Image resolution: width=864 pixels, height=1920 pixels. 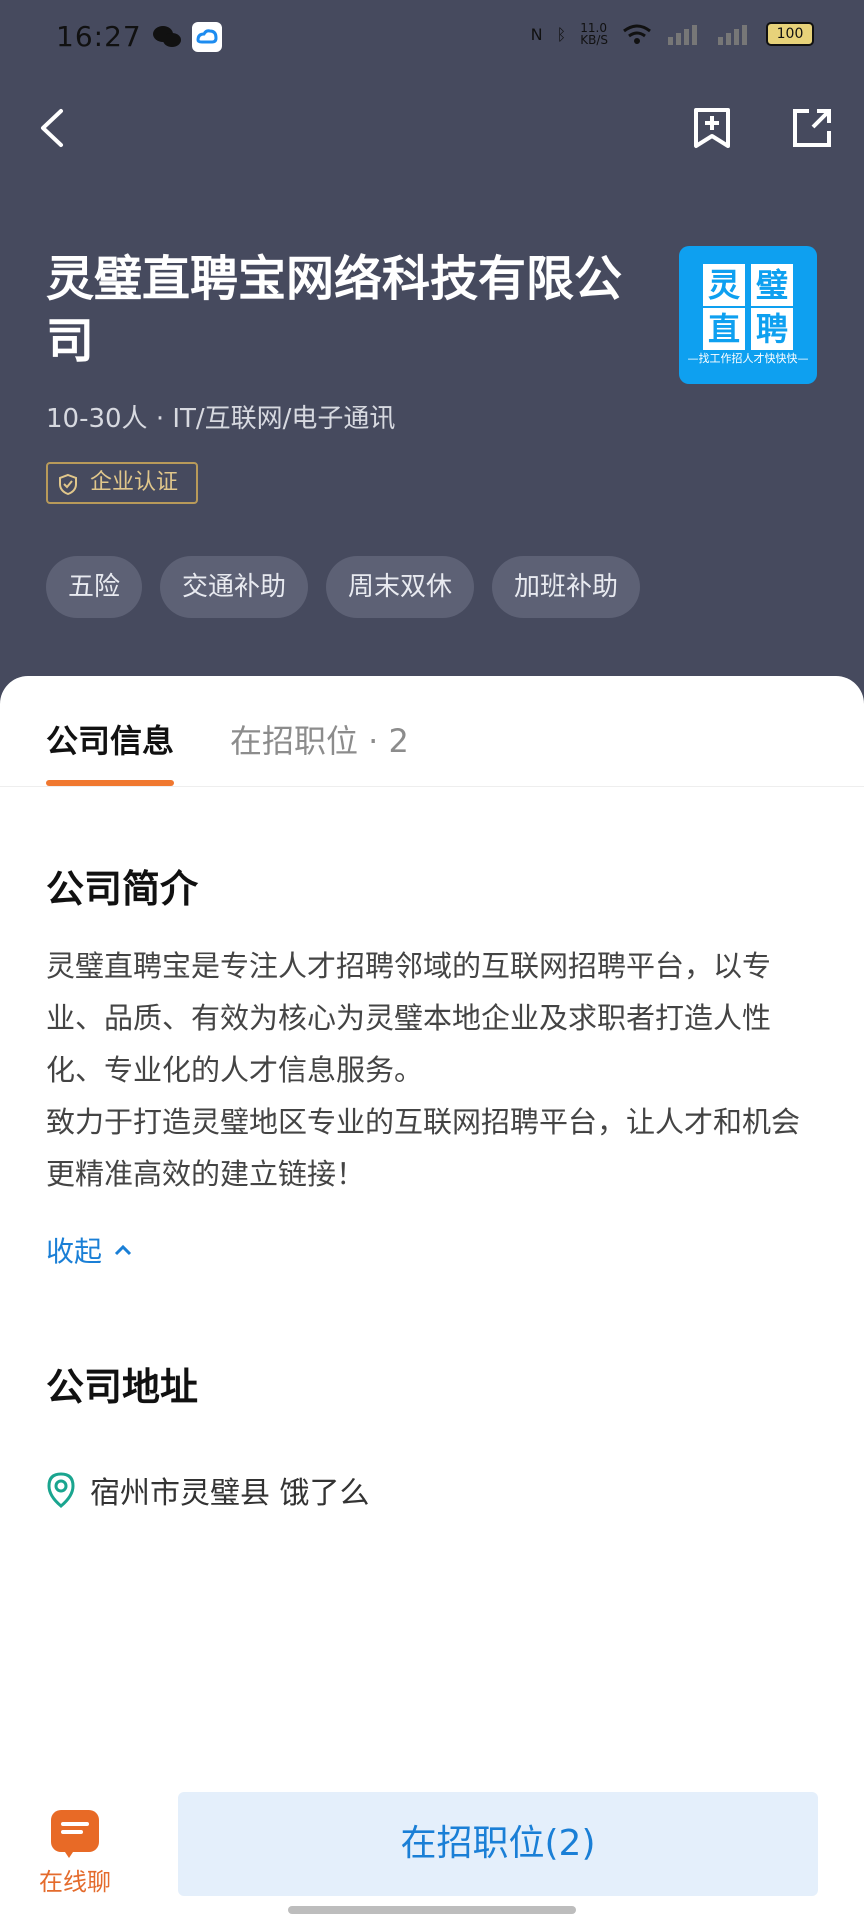 What do you see at coordinates (536, 34) in the screenshot?
I see `nfc-icon: N` at bounding box center [536, 34].